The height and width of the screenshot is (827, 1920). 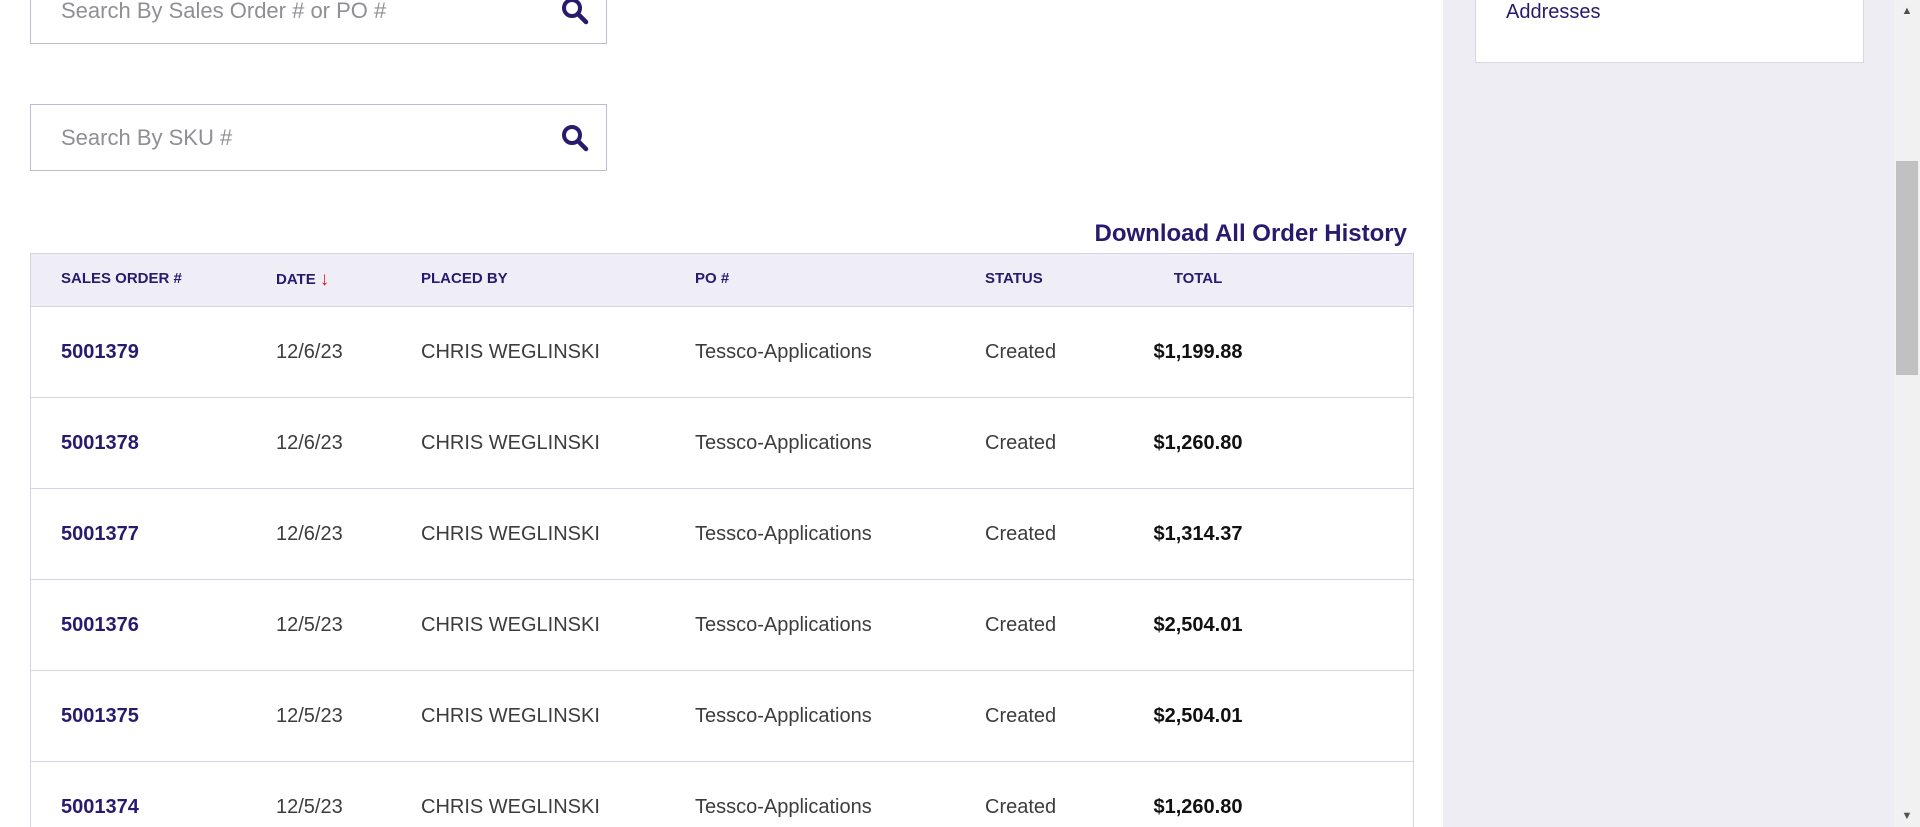 I want to click on vertical-scrollbar: ▲ ▼, so click(x=1907, y=413).